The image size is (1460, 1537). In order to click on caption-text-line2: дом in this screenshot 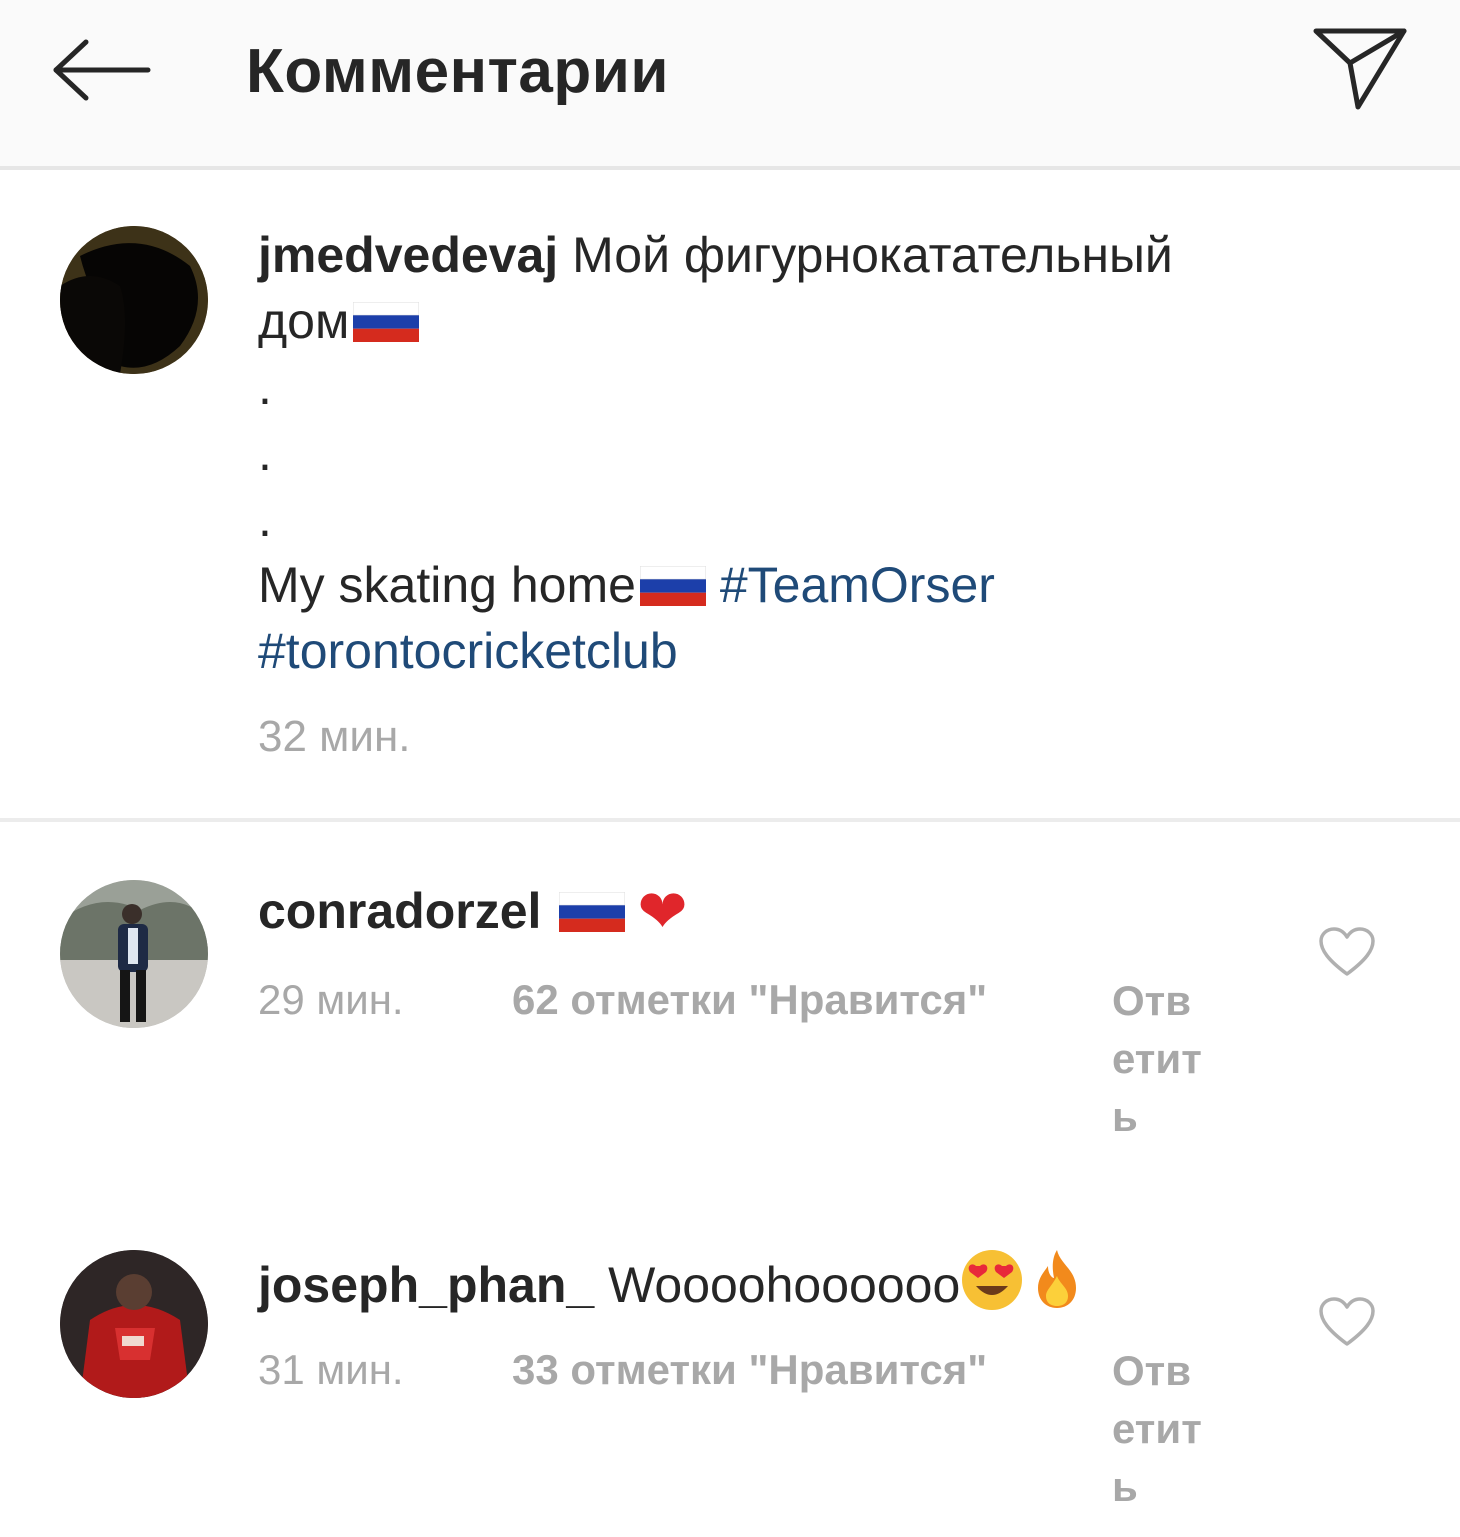, I will do `click(304, 321)`.